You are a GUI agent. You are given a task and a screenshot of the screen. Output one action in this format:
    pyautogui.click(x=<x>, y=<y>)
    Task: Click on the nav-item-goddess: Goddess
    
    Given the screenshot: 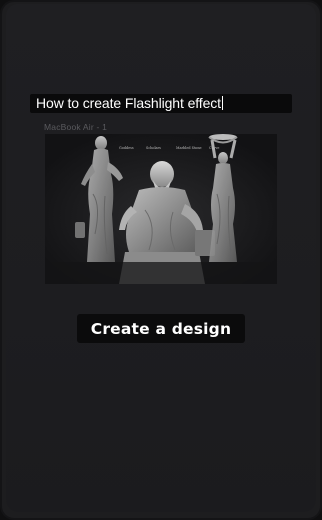 What is the action you would take?
    pyautogui.click(x=126, y=148)
    